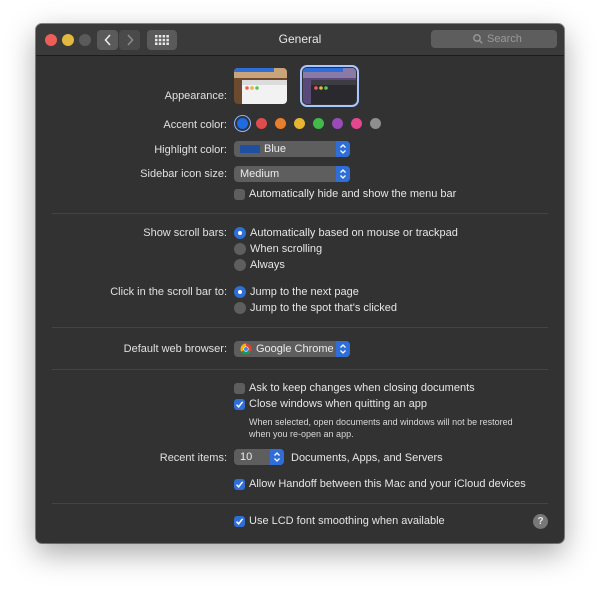 This screenshot has width=600, height=590. I want to click on lcd-smoothing-label: Use LCD font smoothing when available, so click(347, 521).